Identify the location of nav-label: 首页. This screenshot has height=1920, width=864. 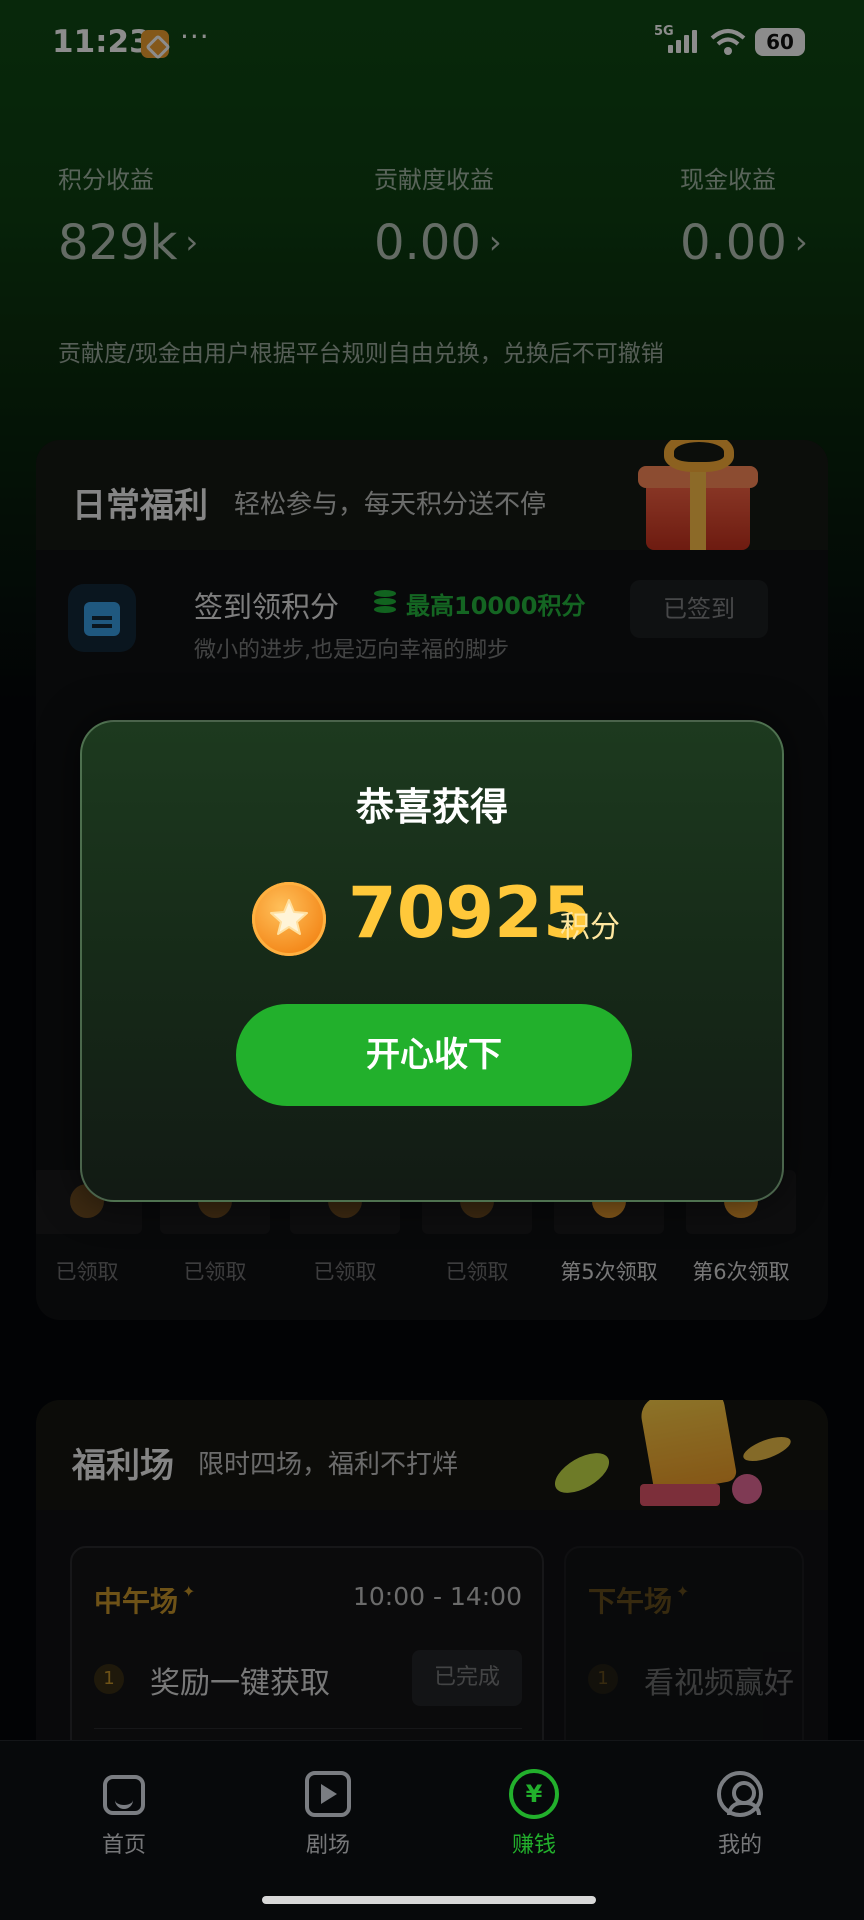
(123, 1845).